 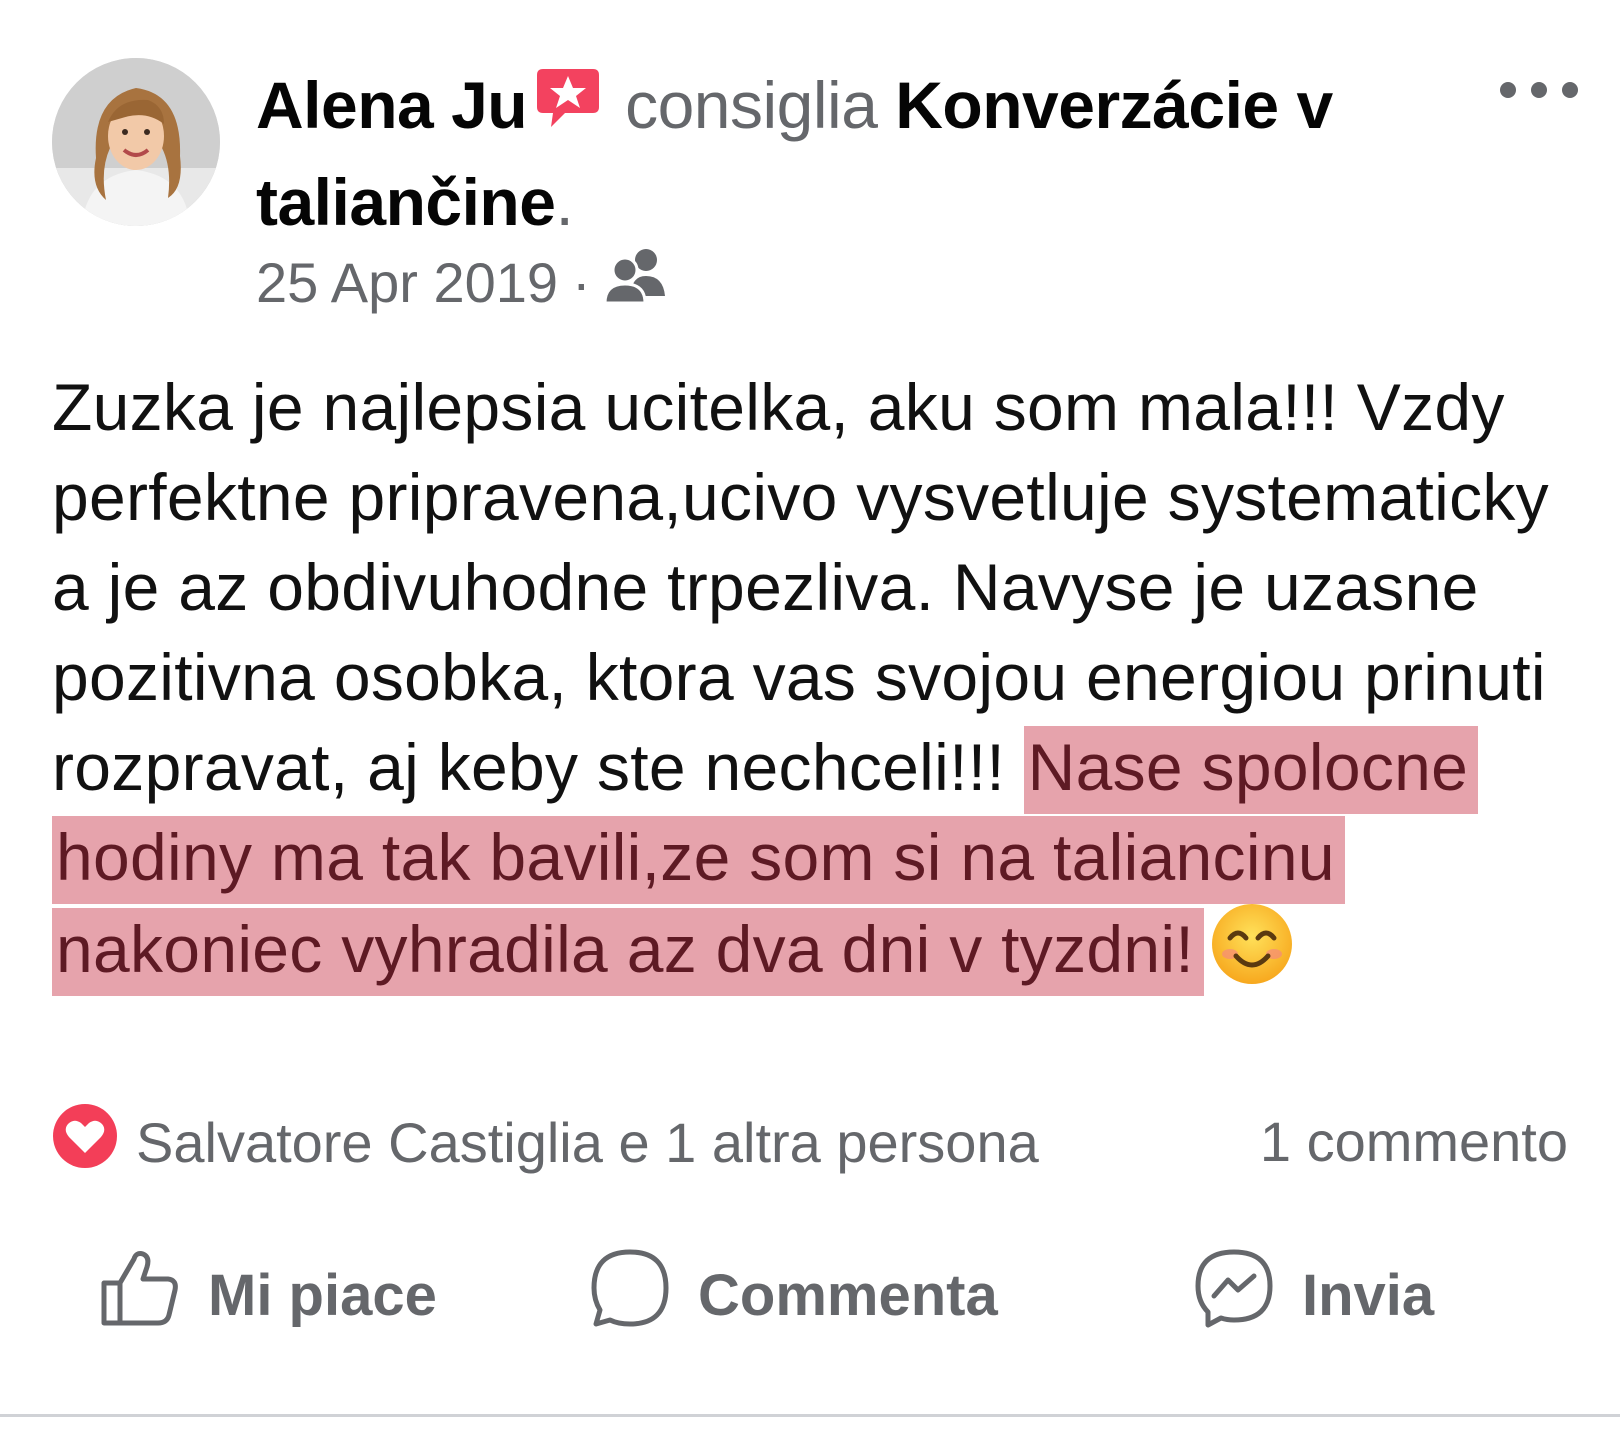 What do you see at coordinates (322, 1295) in the screenshot?
I see `like-label: Mi piace` at bounding box center [322, 1295].